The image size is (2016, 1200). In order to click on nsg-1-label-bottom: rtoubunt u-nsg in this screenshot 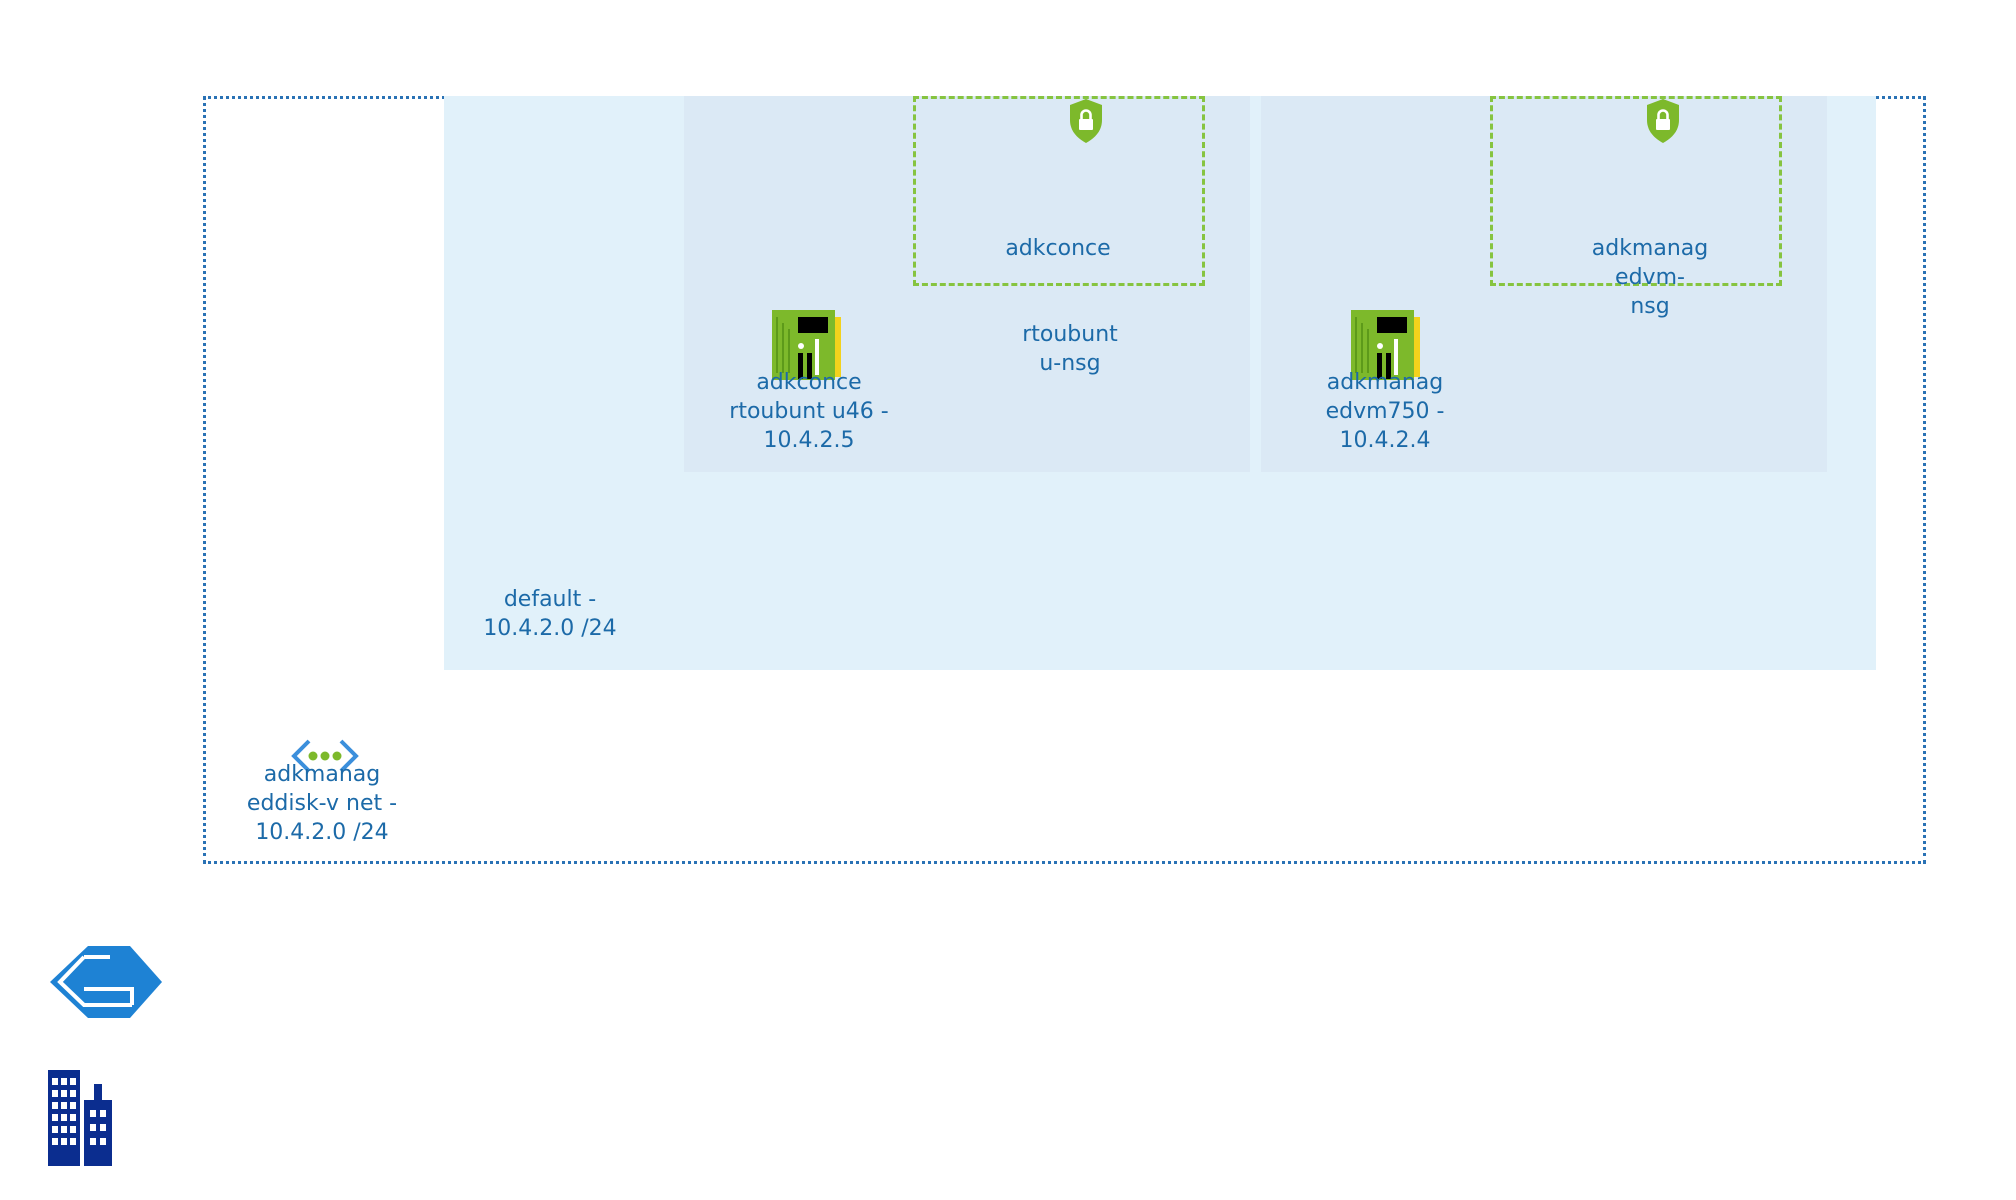, I will do `click(1070, 349)`.